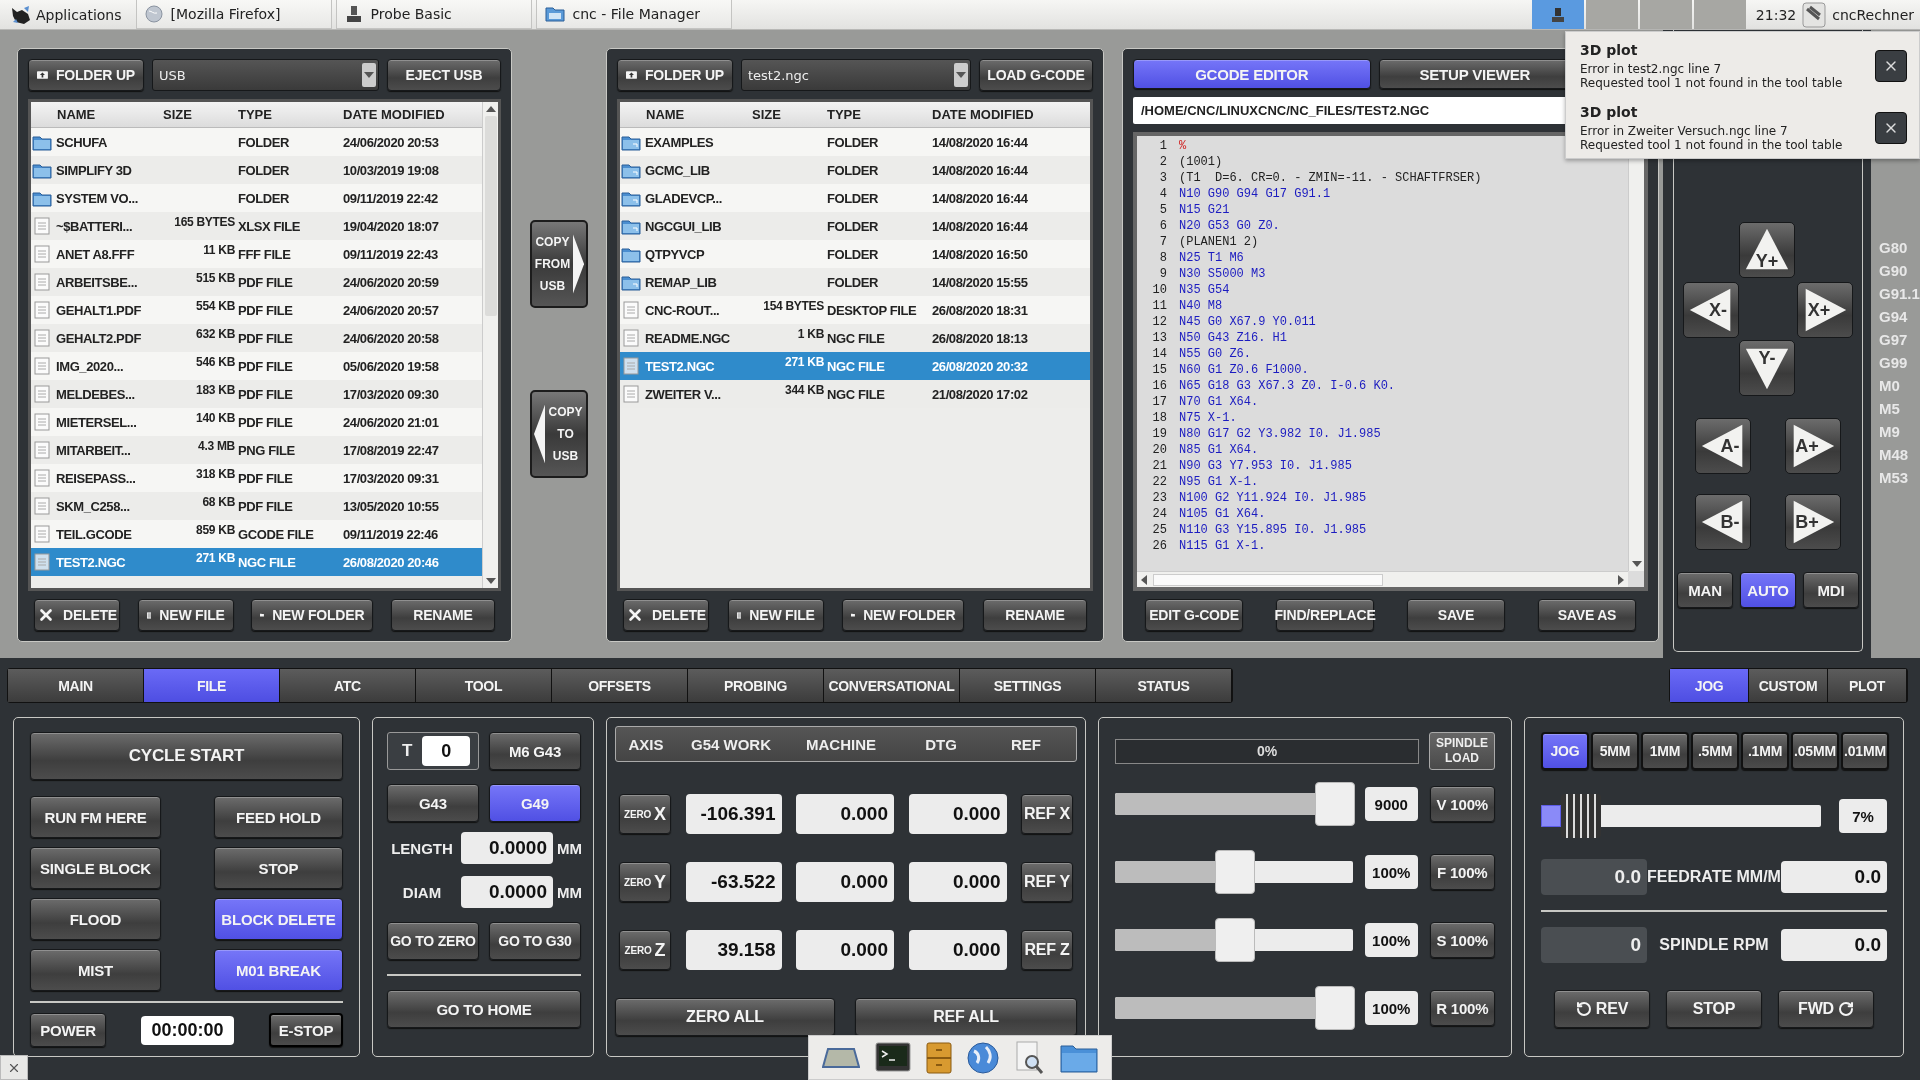 This screenshot has height=1080, width=1920. Describe the element at coordinates (1723, 522) in the screenshot. I see `axis-arrow-button: B-` at that location.